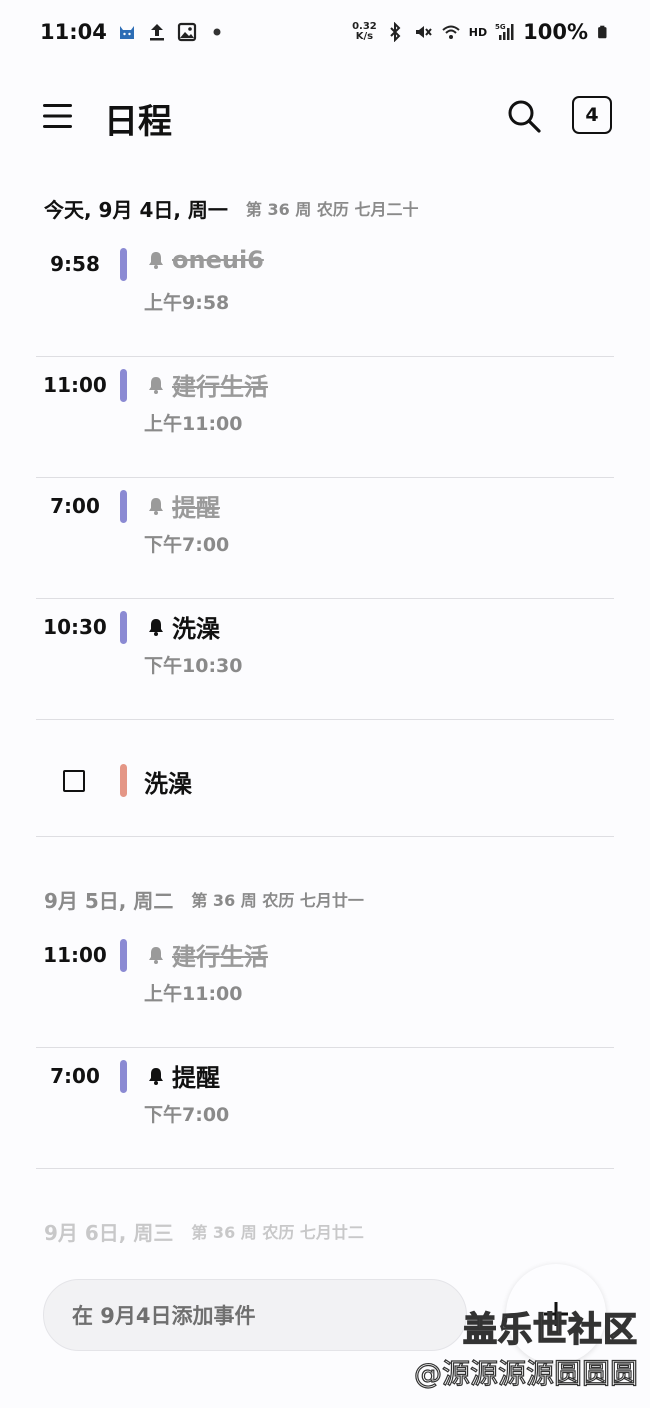 The height and width of the screenshot is (1408, 650). What do you see at coordinates (325, 778) in the screenshot?
I see `task-row: 洗澡` at bounding box center [325, 778].